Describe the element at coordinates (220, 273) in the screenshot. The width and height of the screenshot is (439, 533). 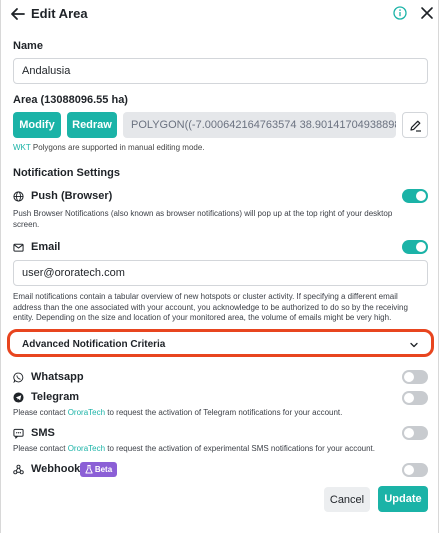
I see `email-input` at that location.